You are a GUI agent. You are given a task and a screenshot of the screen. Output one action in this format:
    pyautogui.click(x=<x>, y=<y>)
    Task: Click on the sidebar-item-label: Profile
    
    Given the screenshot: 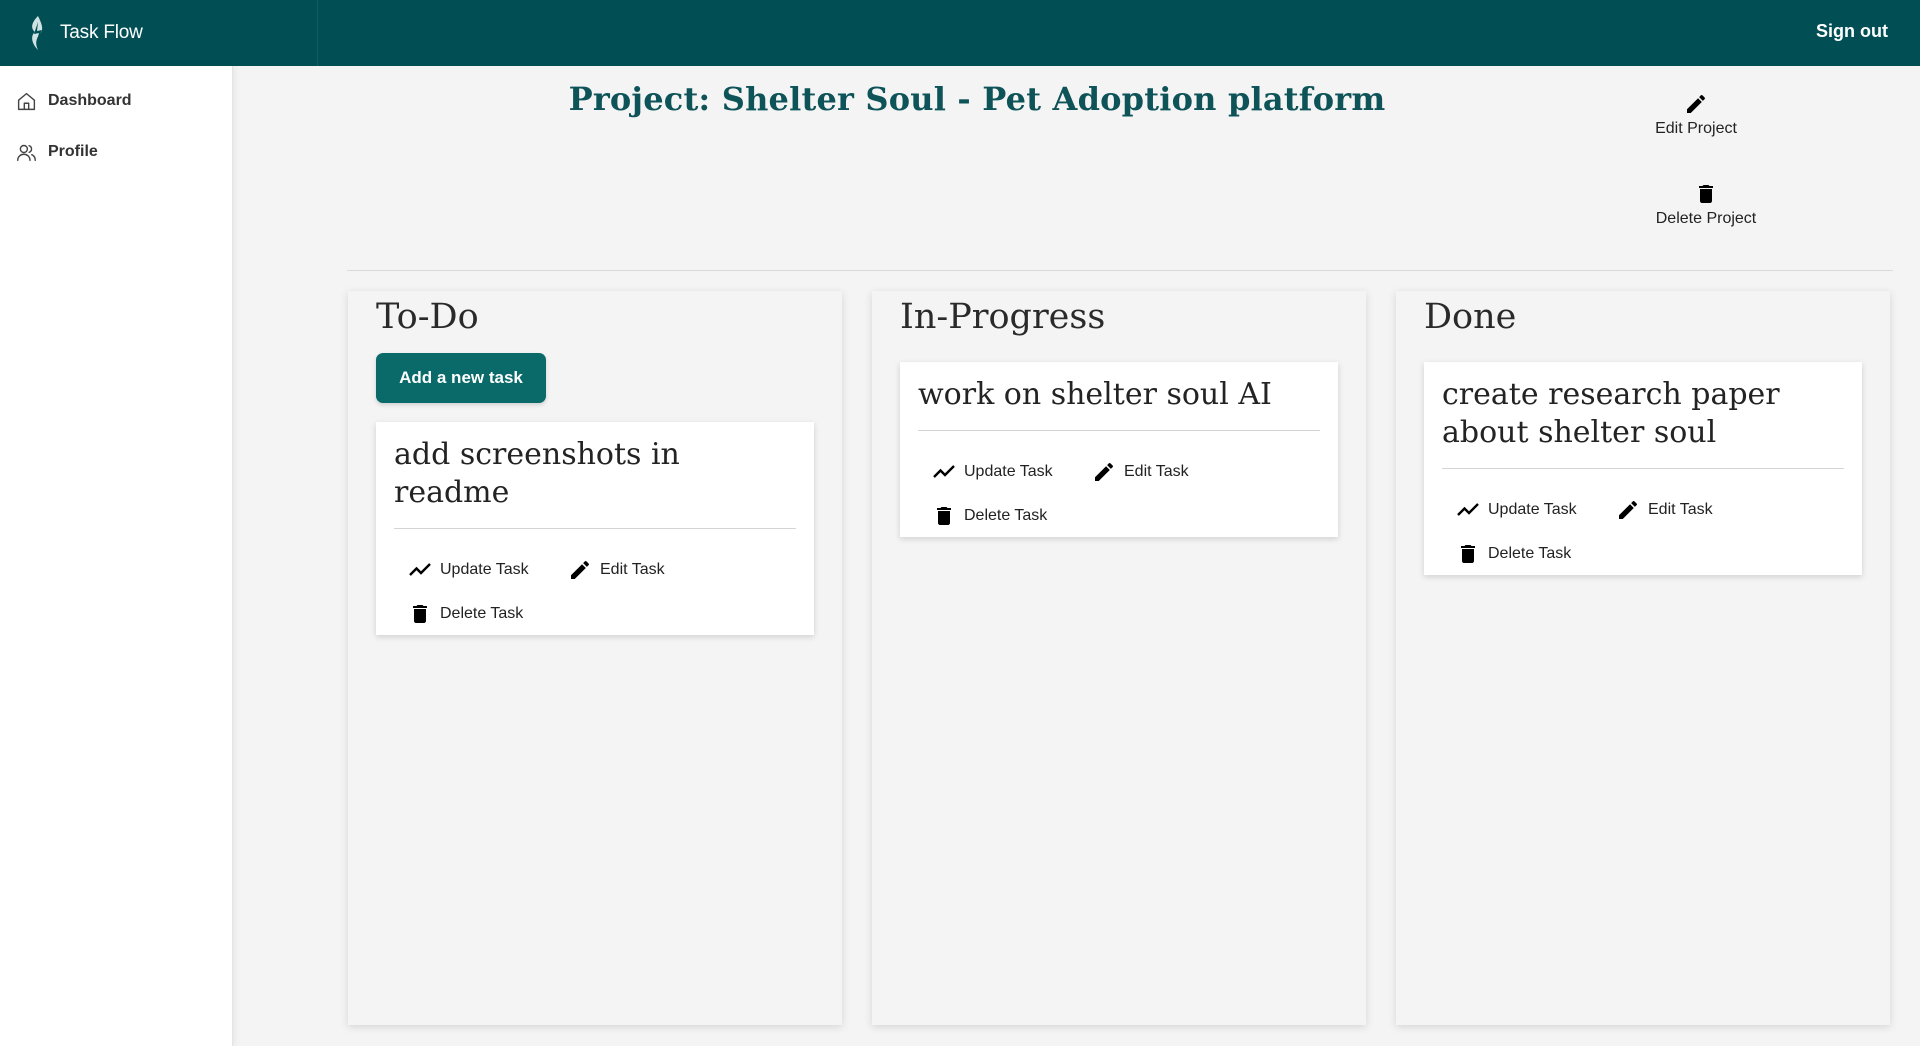 What is the action you would take?
    pyautogui.click(x=73, y=151)
    